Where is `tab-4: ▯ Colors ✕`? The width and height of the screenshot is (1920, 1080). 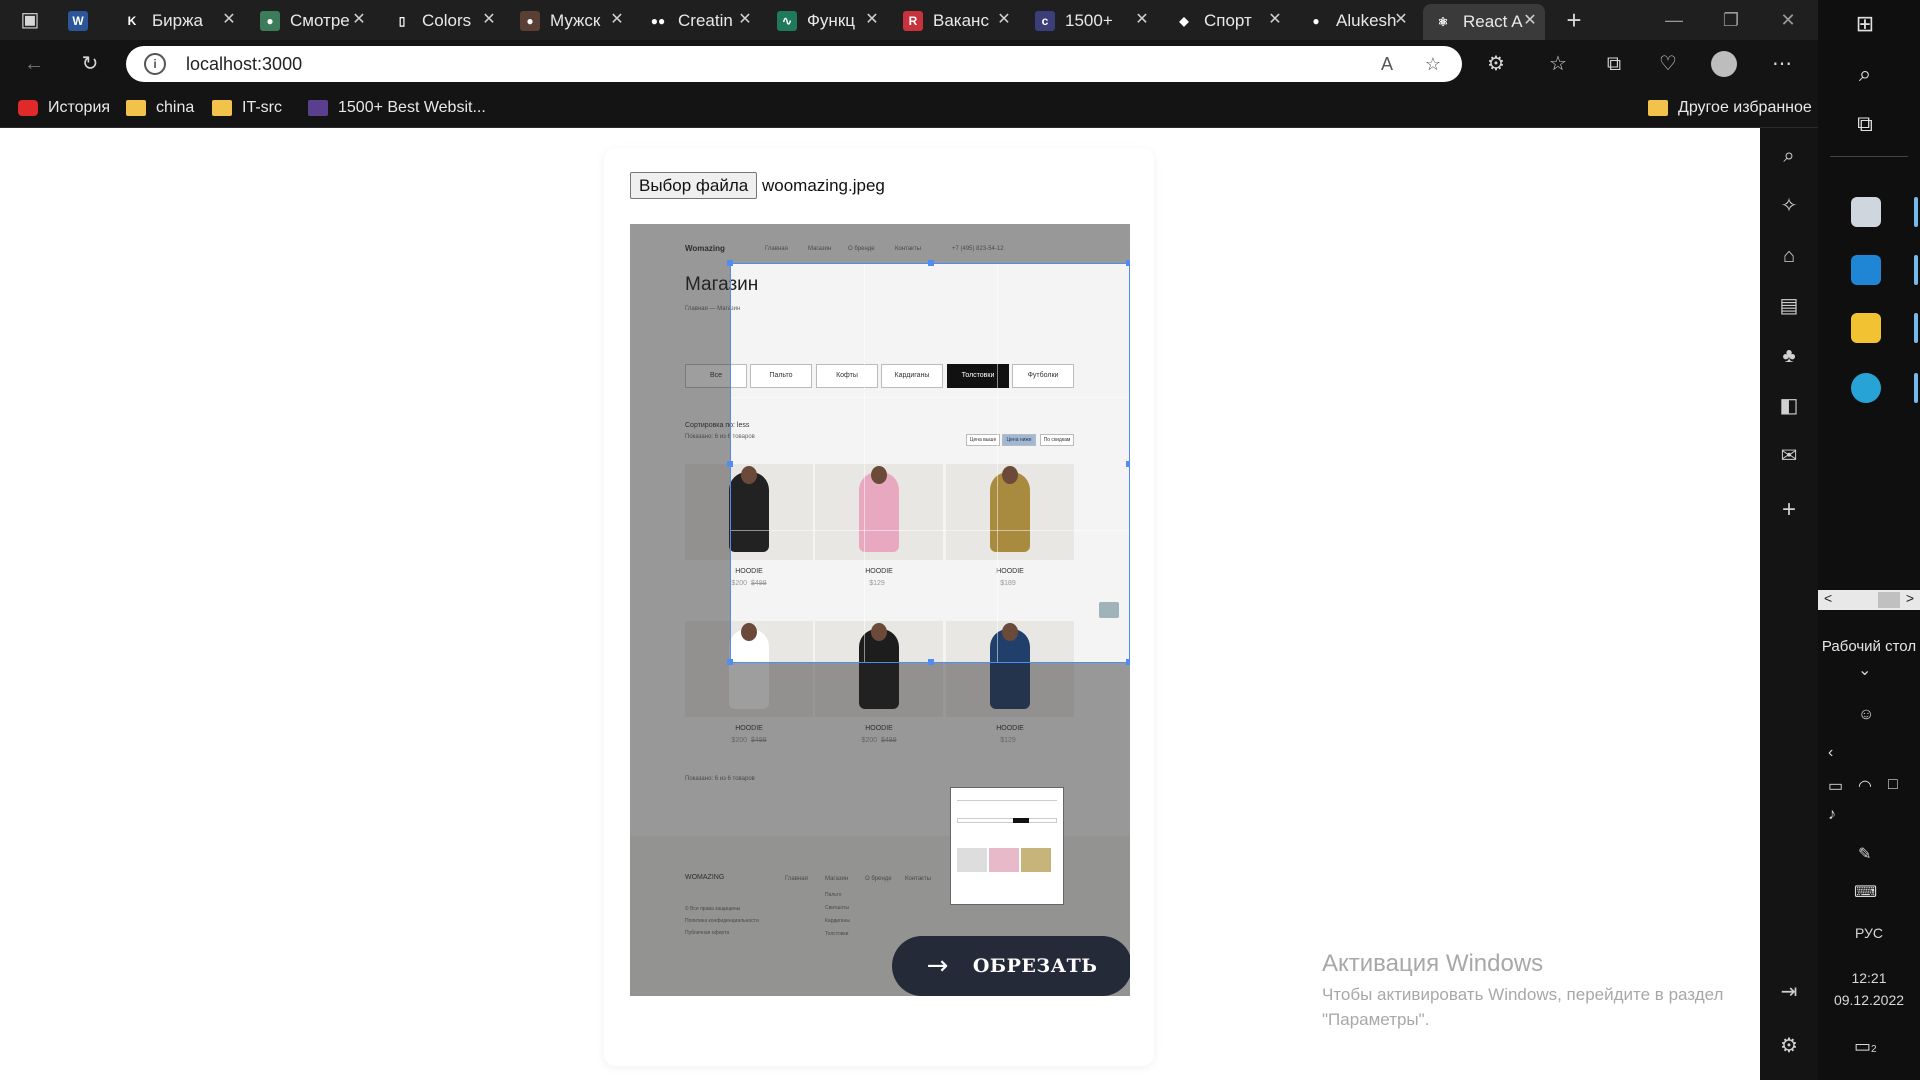
tab-4: ▯ Colors ✕ is located at coordinates (443, 21).